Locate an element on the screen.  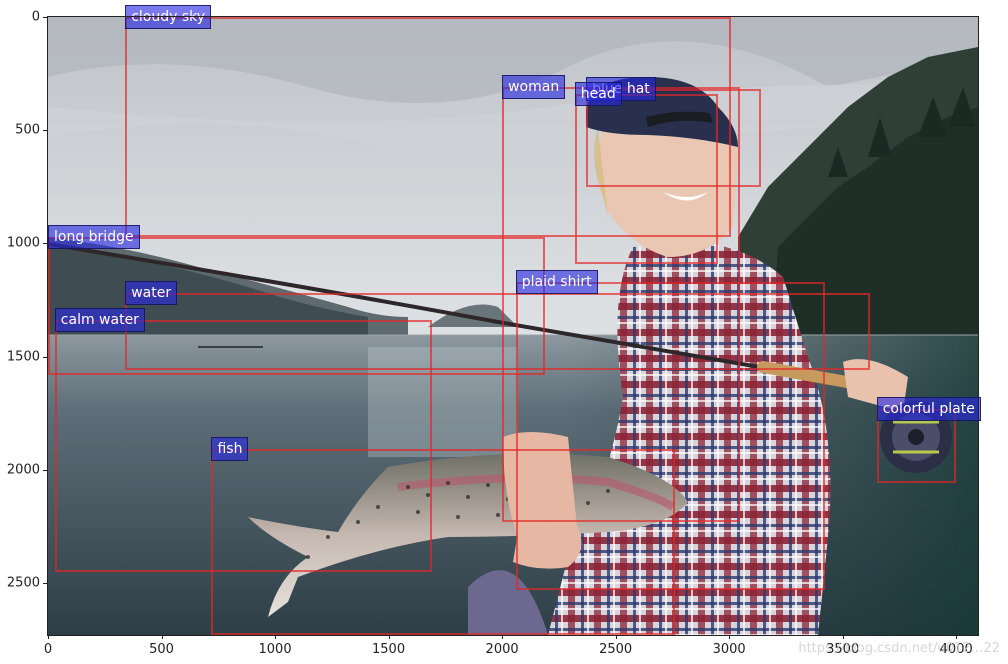
region-label: fish is located at coordinates (230, 449).